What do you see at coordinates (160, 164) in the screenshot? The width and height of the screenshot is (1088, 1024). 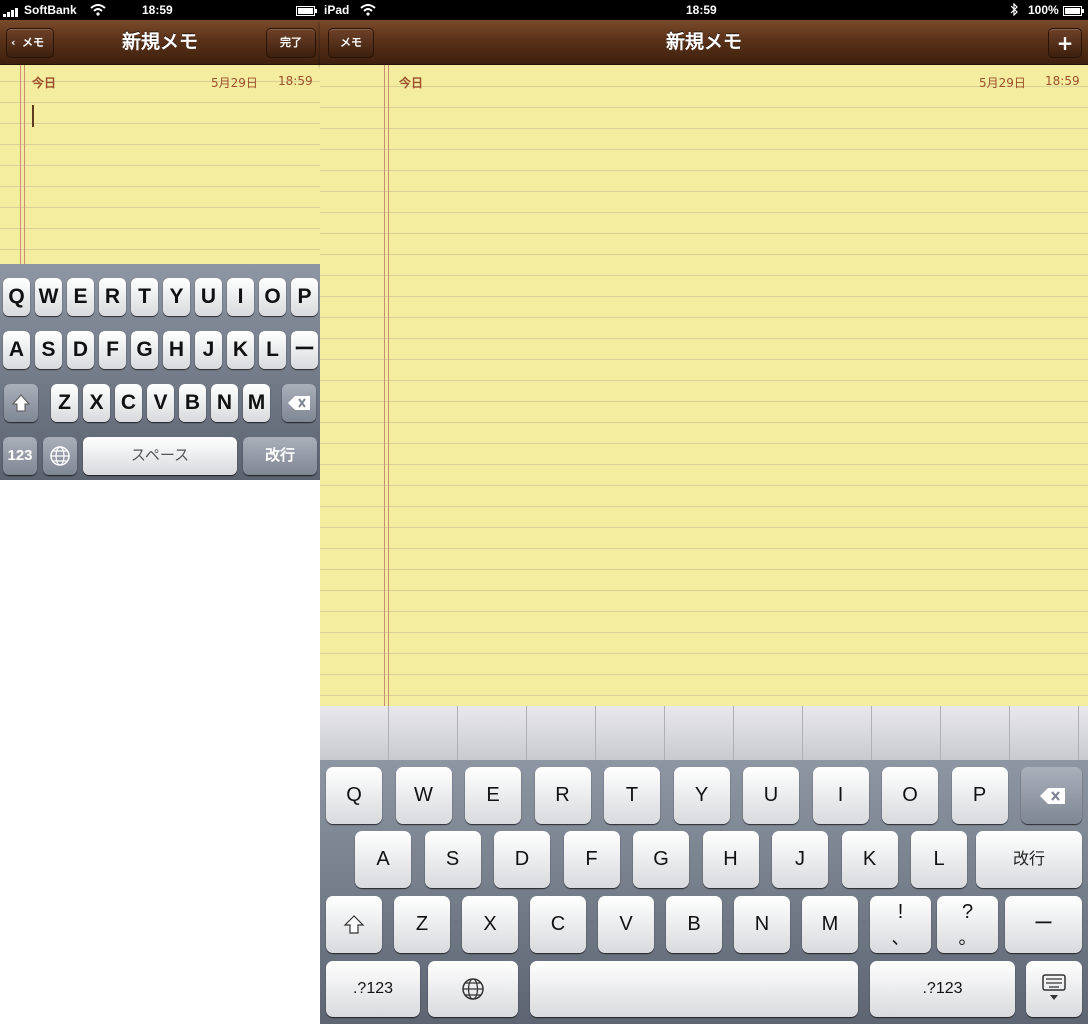 I see `note-paper: 今日 5月29日 18:59` at bounding box center [160, 164].